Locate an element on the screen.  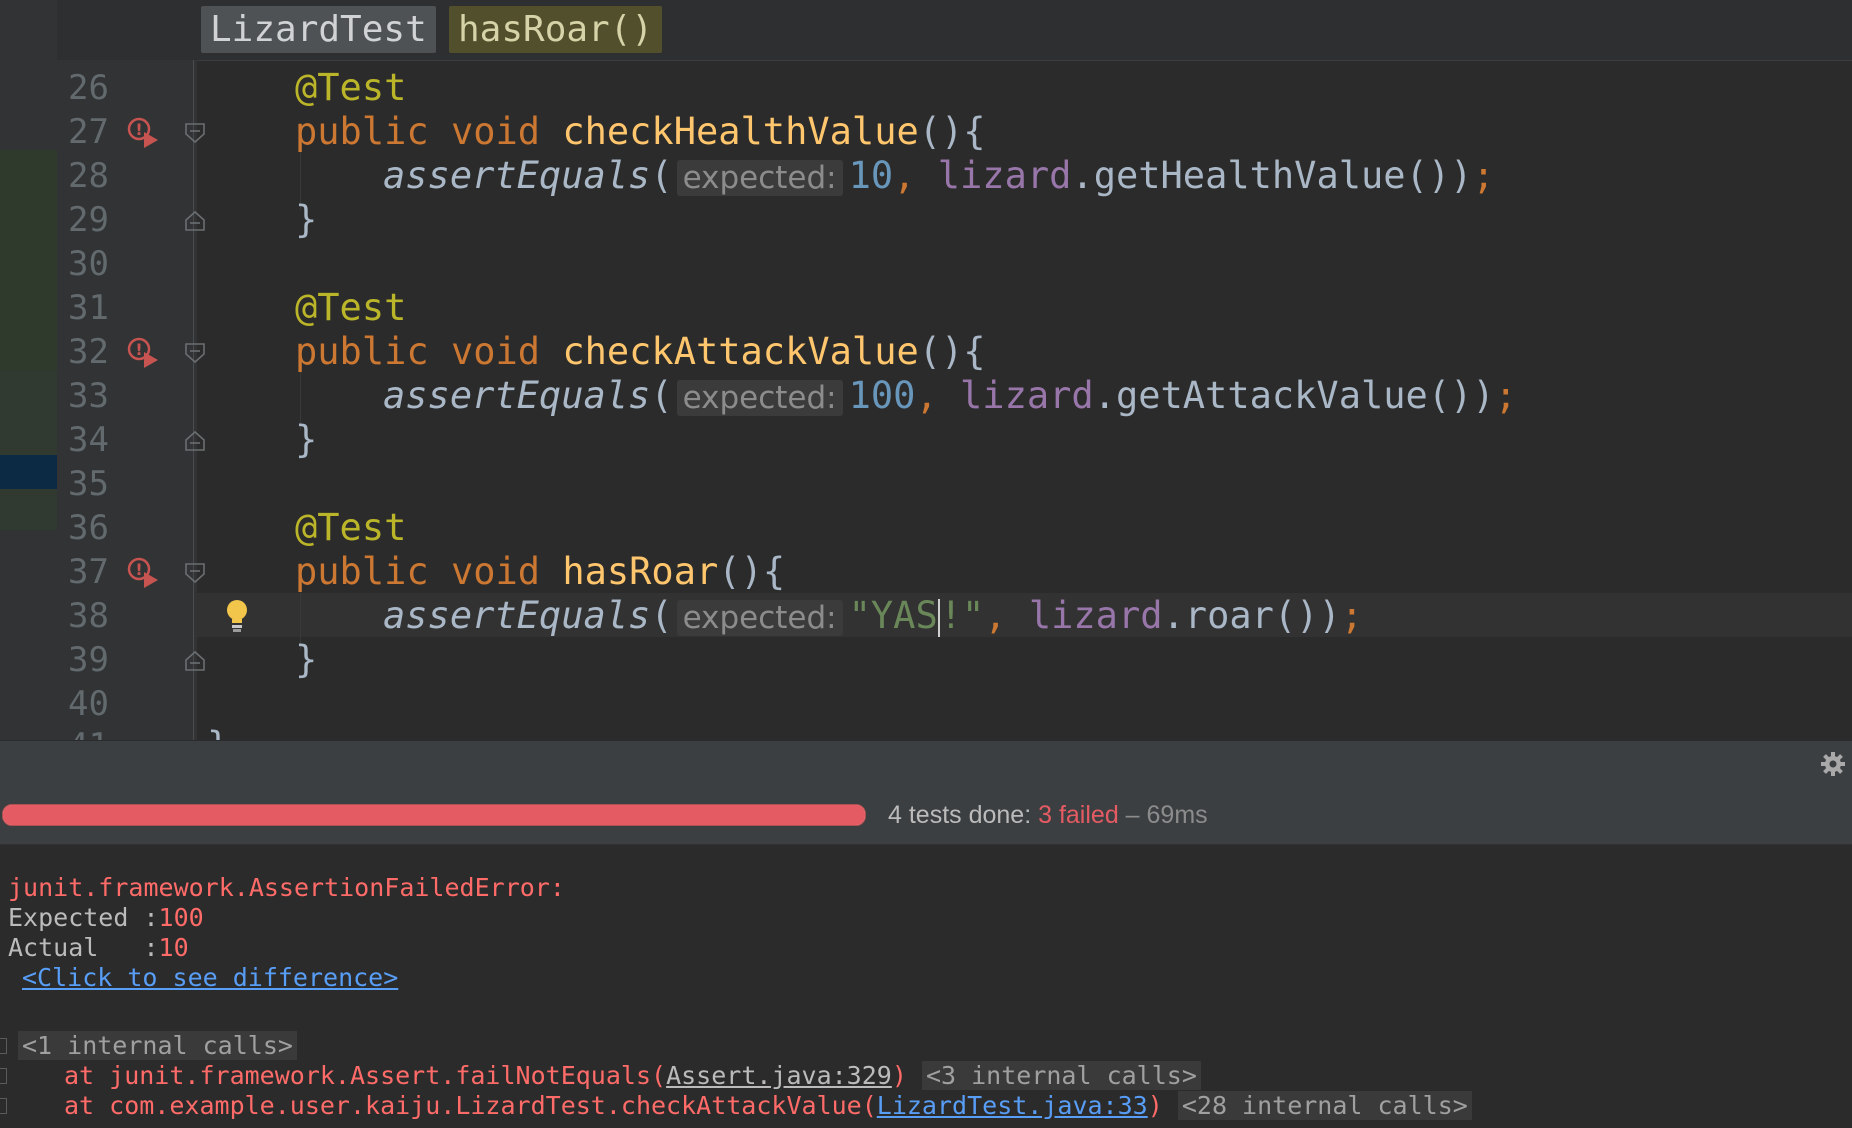
internal-calls-toggle: <1 internal calls> is located at coordinates (157, 1045).